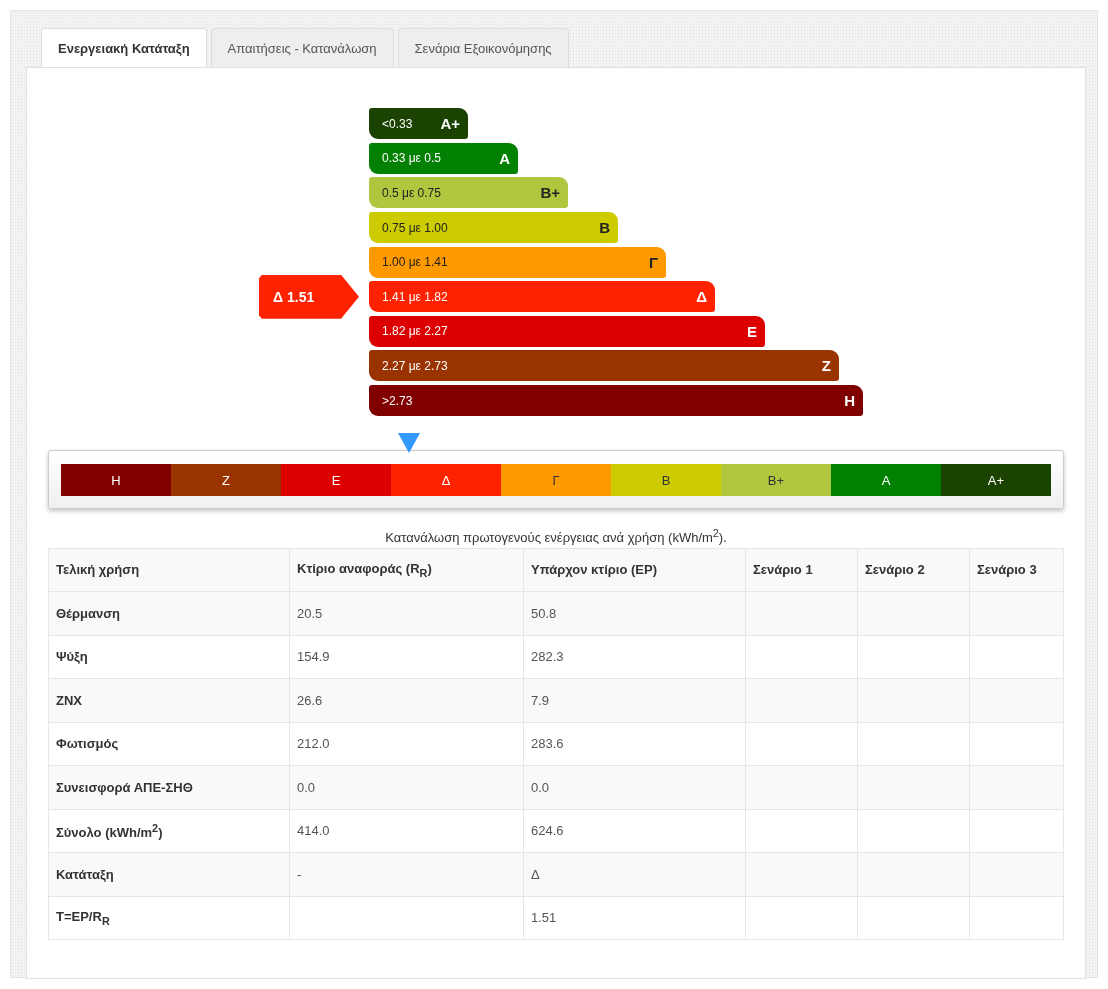  I want to click on bar-range: 0.33 με 0.5, so click(411, 158).